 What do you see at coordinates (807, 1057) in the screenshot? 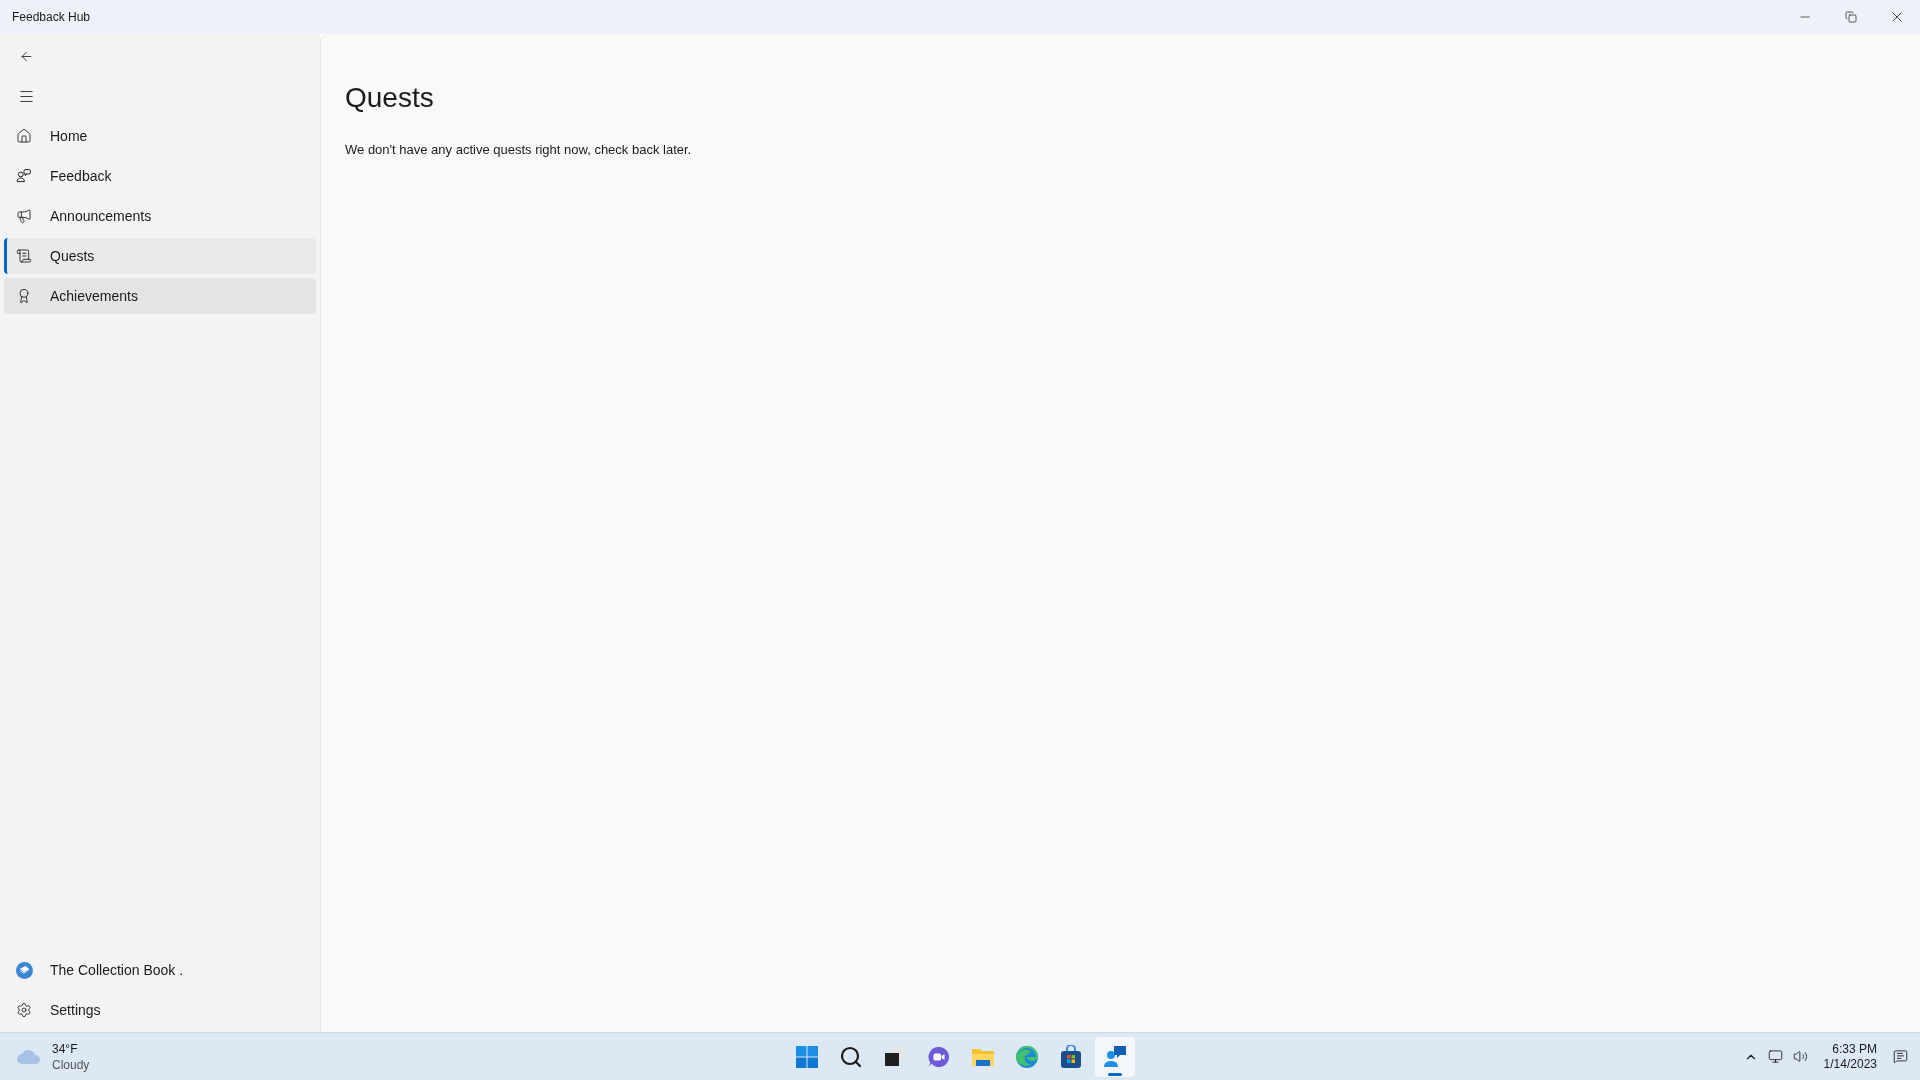
I see `start-icon` at bounding box center [807, 1057].